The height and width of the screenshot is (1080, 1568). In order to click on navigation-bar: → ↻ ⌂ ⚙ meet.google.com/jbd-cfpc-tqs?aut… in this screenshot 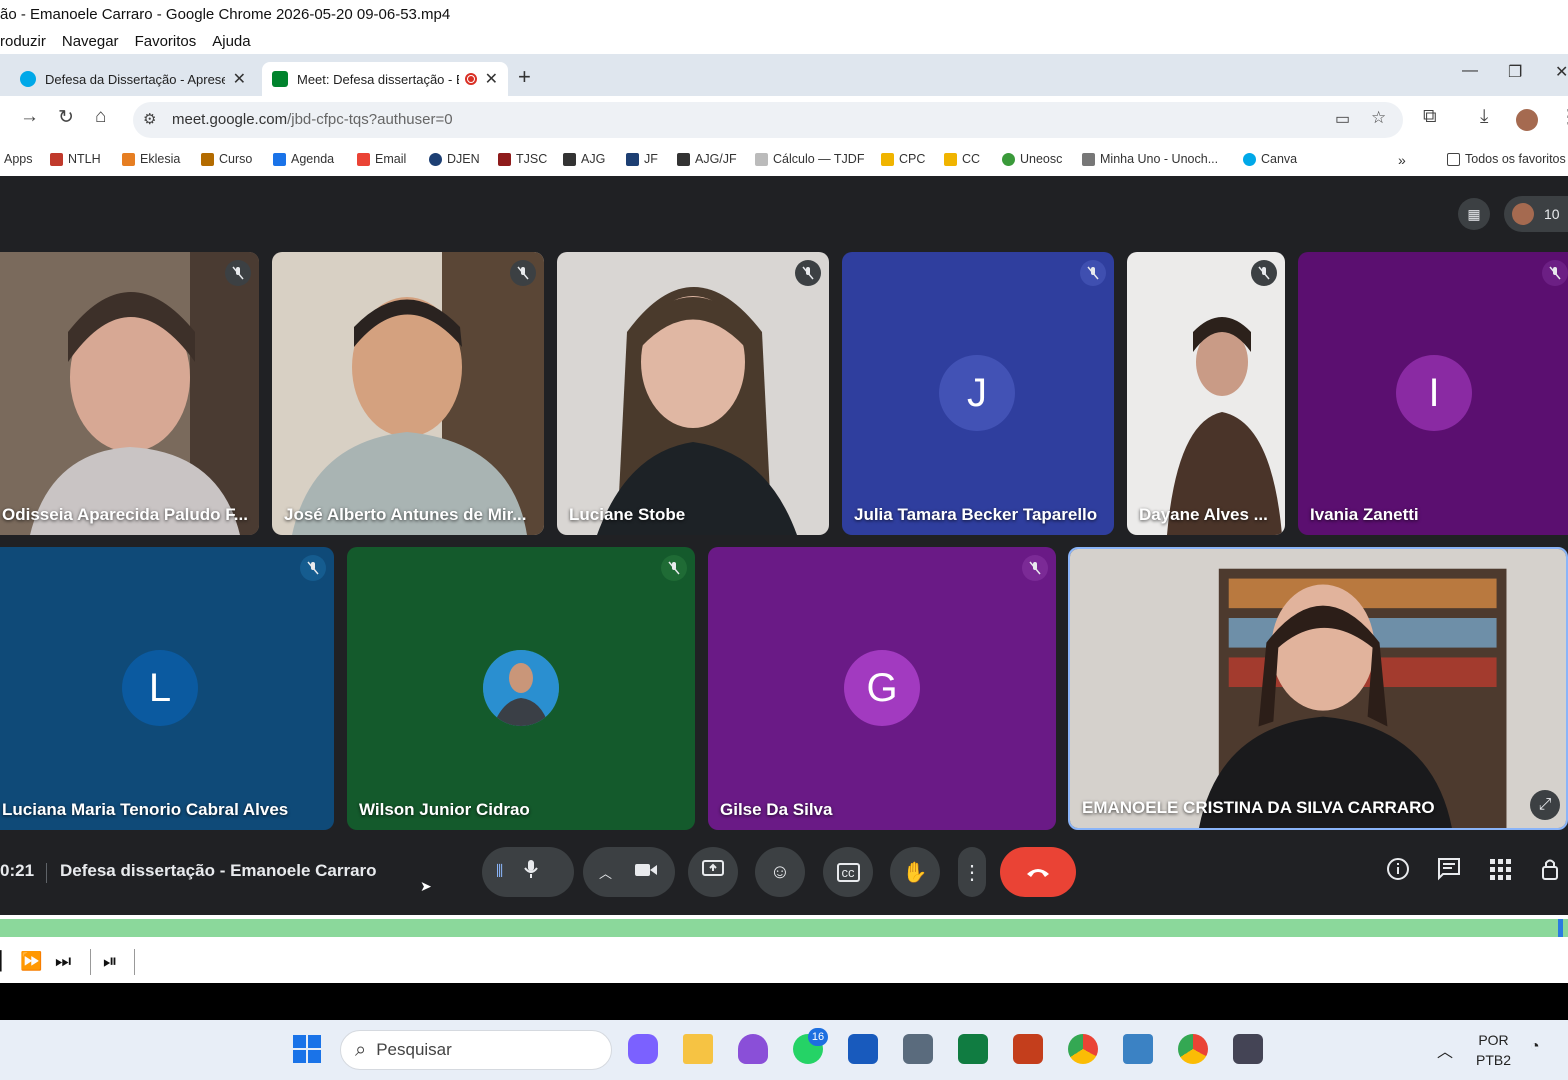, I will do `click(784, 120)`.